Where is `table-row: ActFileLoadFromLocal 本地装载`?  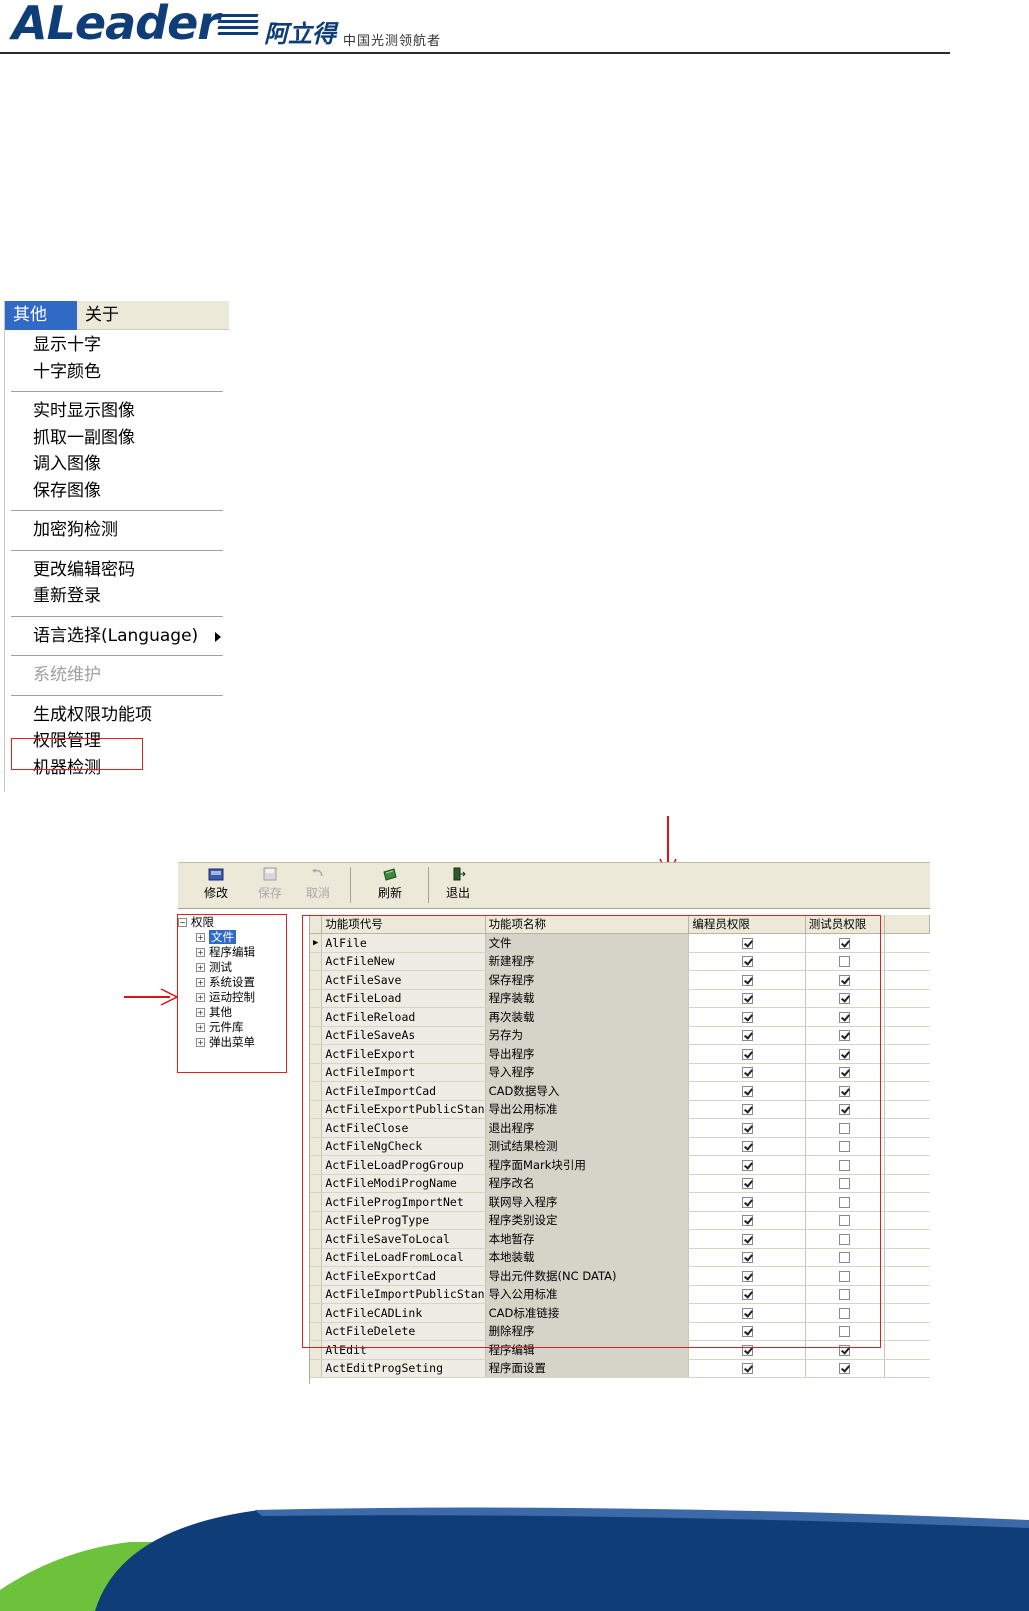 table-row: ActFileLoadFromLocal 本地装载 is located at coordinates (620, 1257).